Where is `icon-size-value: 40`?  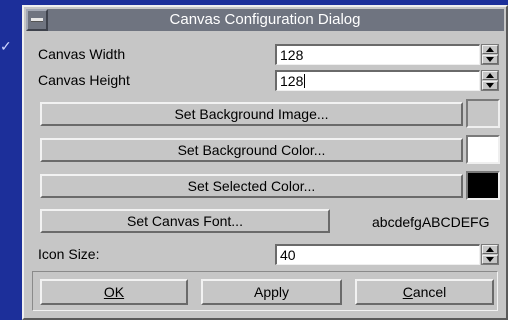
icon-size-value: 40 is located at coordinates (288, 255).